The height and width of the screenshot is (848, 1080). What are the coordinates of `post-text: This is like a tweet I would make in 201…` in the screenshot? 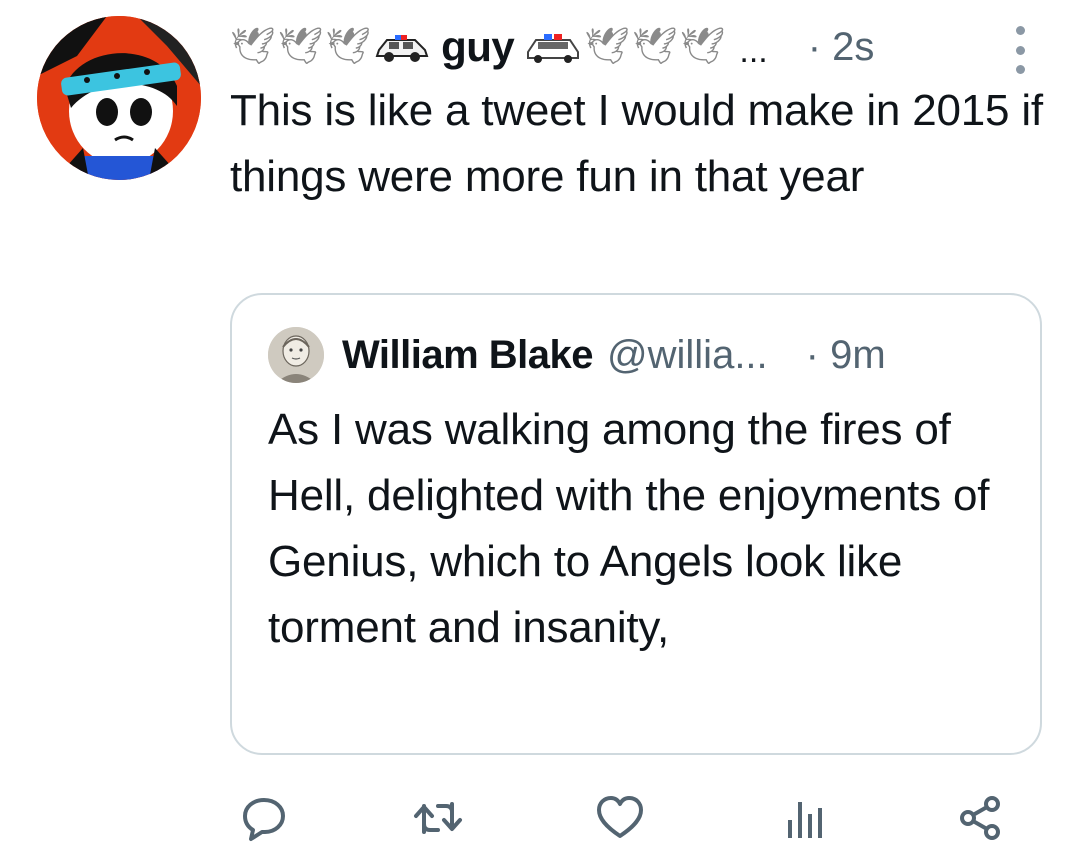 It's located at (636, 143).